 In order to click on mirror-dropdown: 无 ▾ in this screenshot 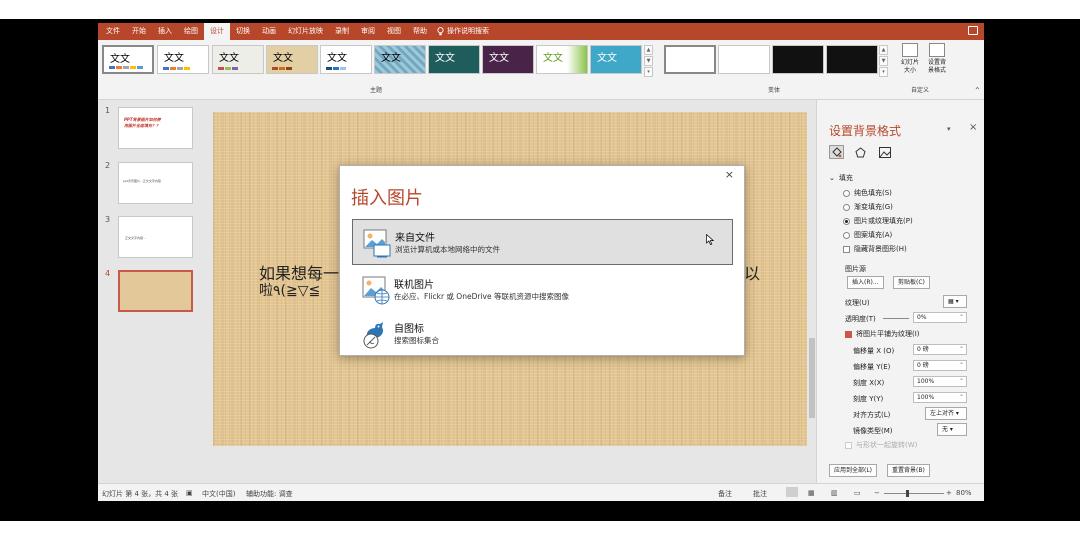, I will do `click(952, 429)`.